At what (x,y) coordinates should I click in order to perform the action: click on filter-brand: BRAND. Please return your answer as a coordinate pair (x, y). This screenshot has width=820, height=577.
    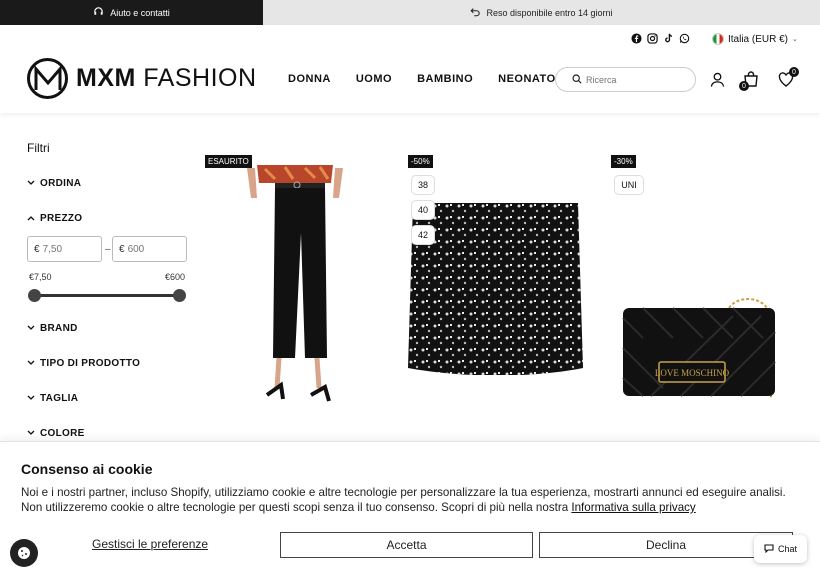
    Looking at the image, I should click on (52, 328).